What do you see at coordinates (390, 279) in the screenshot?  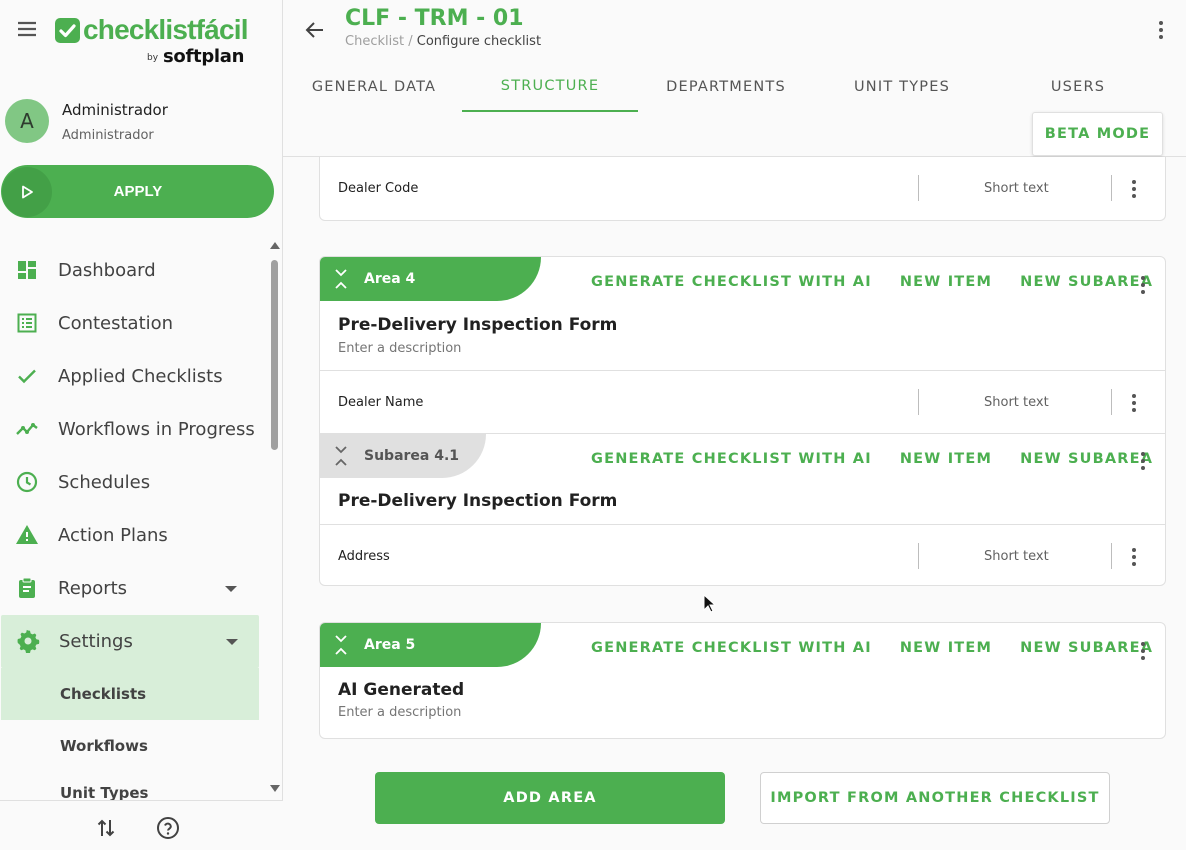 I see `area-label: Area 4` at bounding box center [390, 279].